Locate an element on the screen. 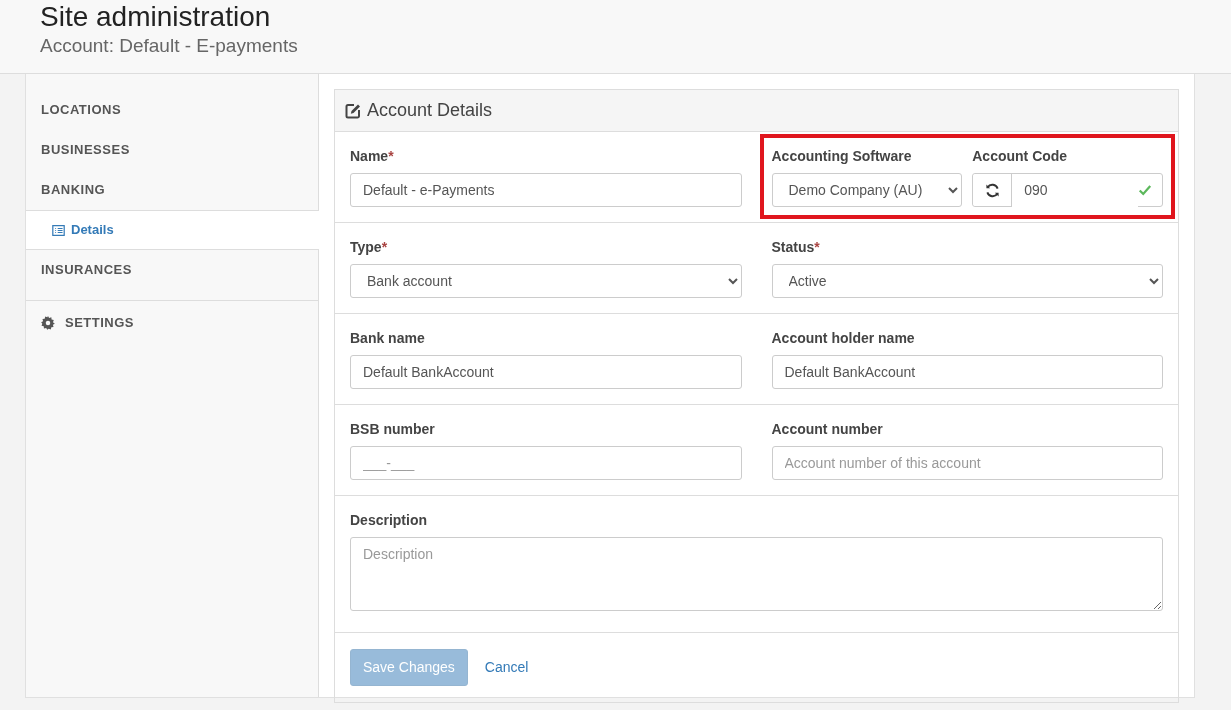 The width and height of the screenshot is (1231, 710). select-field: Bank account is located at coordinates (546, 281).